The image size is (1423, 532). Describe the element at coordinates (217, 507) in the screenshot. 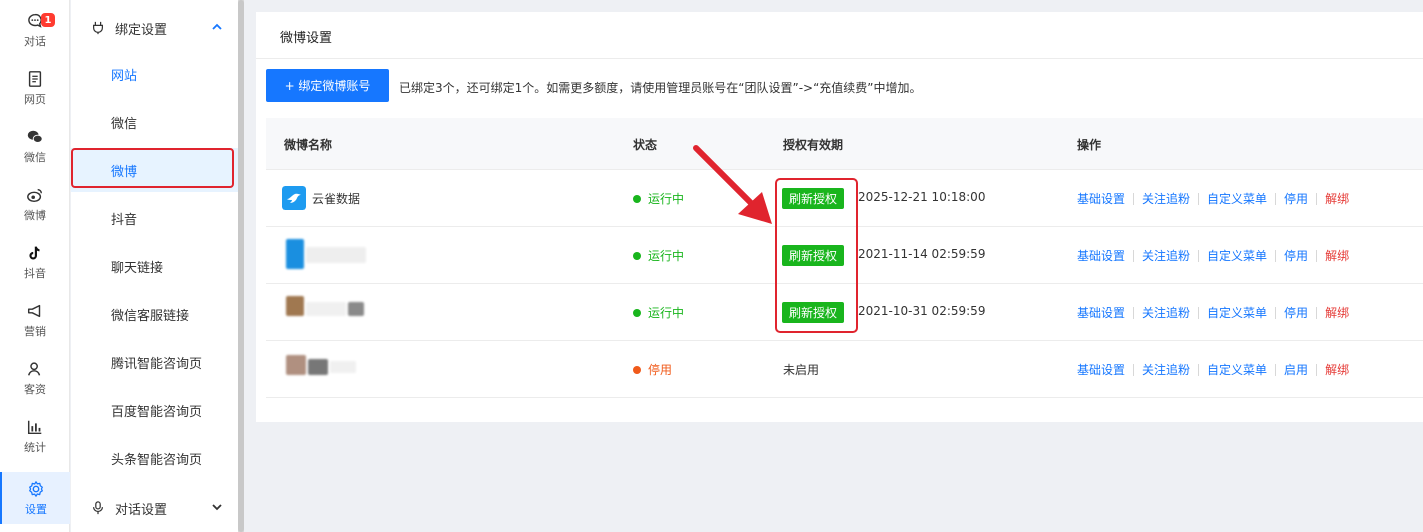

I see `chevron-down-icon` at that location.